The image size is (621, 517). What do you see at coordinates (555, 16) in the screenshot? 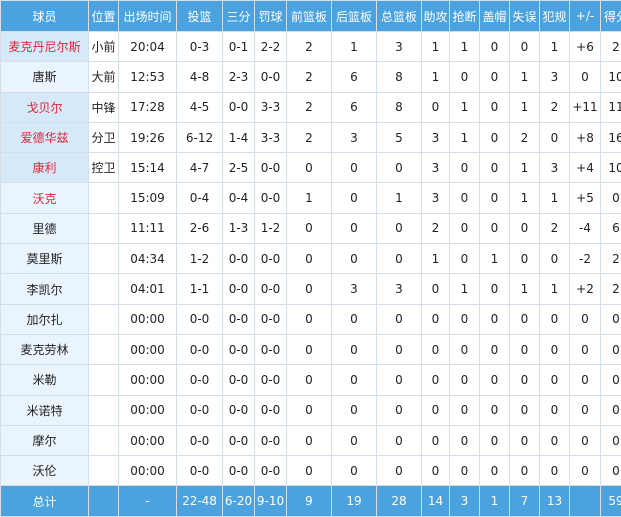
I see `column-header: 犯规` at bounding box center [555, 16].